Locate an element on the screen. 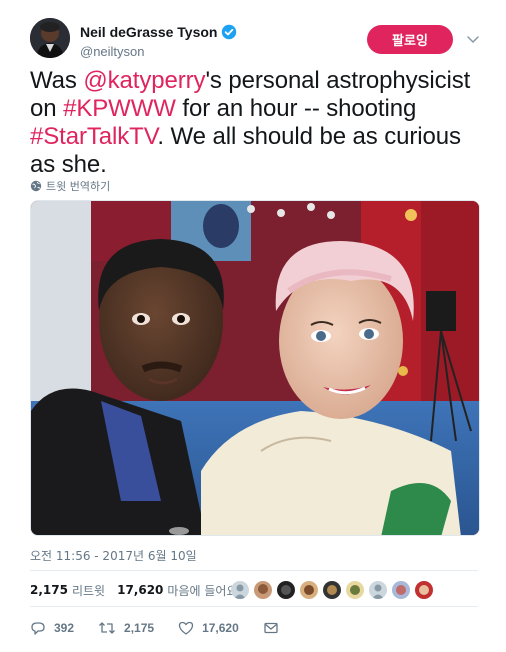  tweet-actions: 392 2,175 17,620 is located at coordinates (170, 628).